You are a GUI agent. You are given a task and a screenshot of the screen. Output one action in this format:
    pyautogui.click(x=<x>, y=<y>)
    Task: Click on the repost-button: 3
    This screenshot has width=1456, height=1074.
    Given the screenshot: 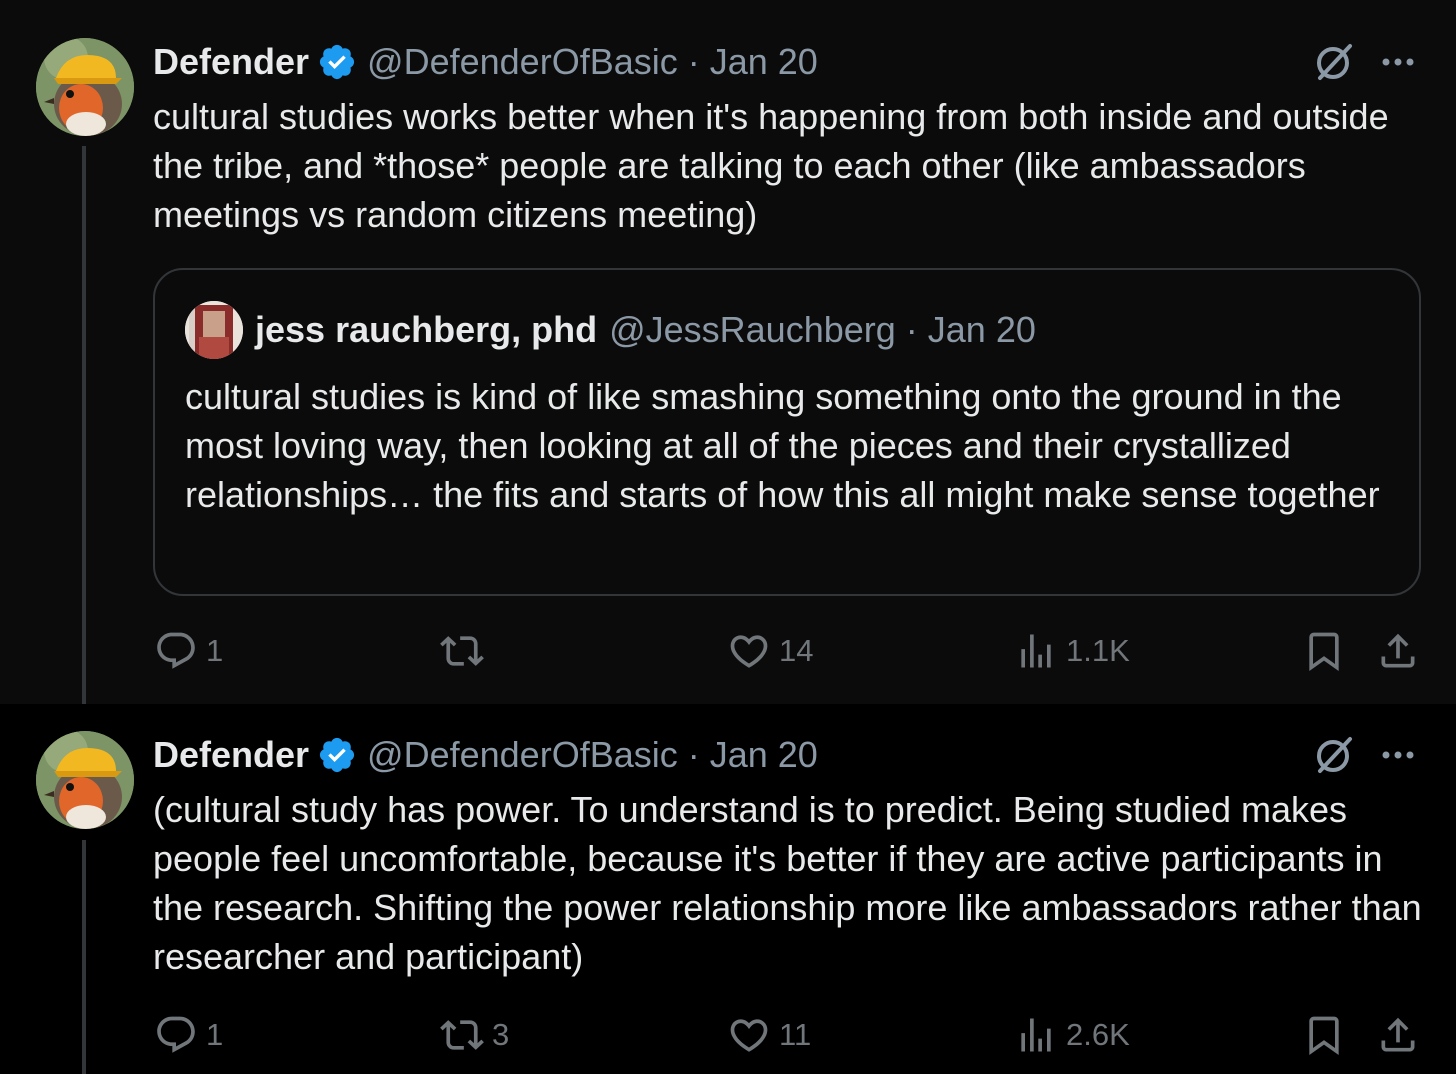 What is the action you would take?
    pyautogui.click(x=474, y=1035)
    